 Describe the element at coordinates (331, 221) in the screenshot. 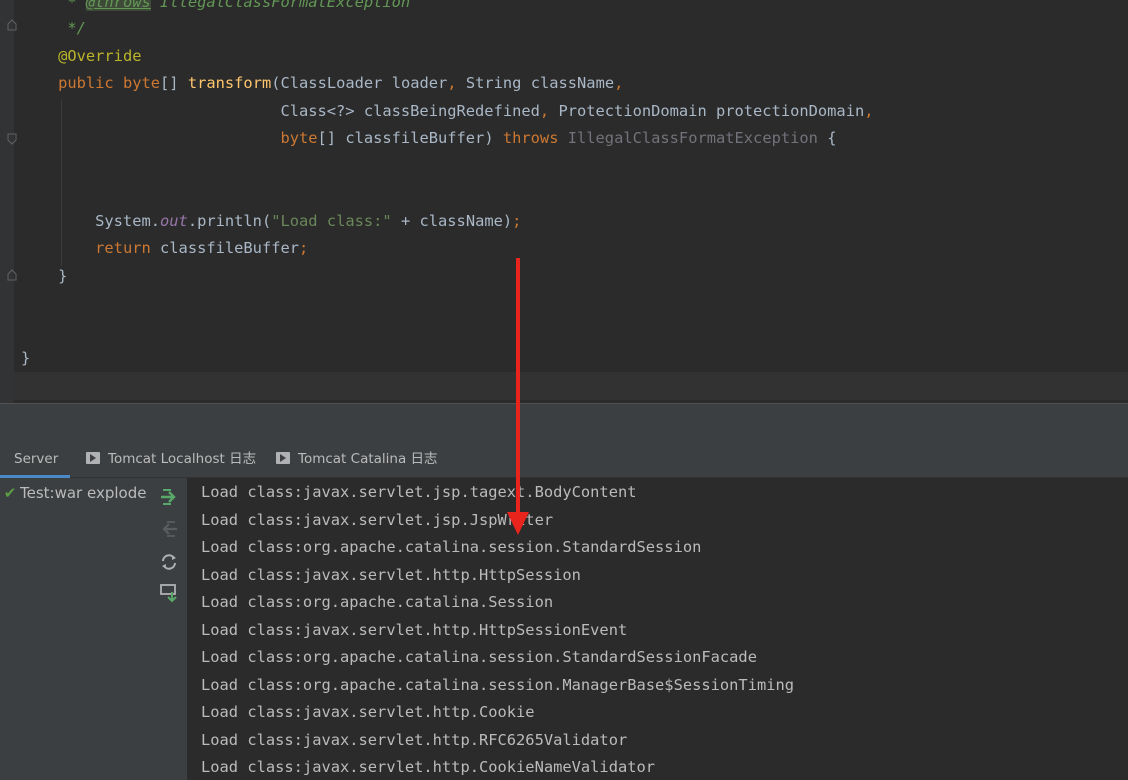

I see `code-token: "Load class:"` at that location.